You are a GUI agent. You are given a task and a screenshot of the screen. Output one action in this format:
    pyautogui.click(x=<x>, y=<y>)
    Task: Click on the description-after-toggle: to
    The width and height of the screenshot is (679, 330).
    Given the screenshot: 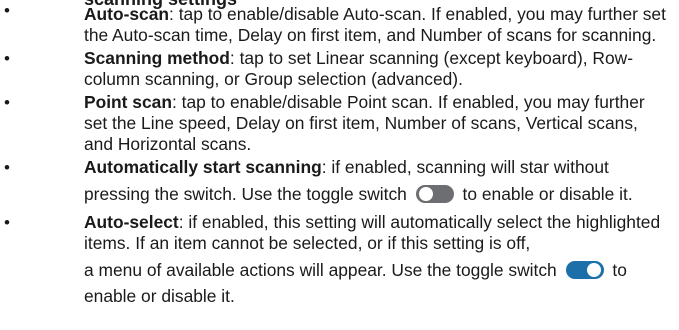 What is the action you would take?
    pyautogui.click(x=619, y=270)
    